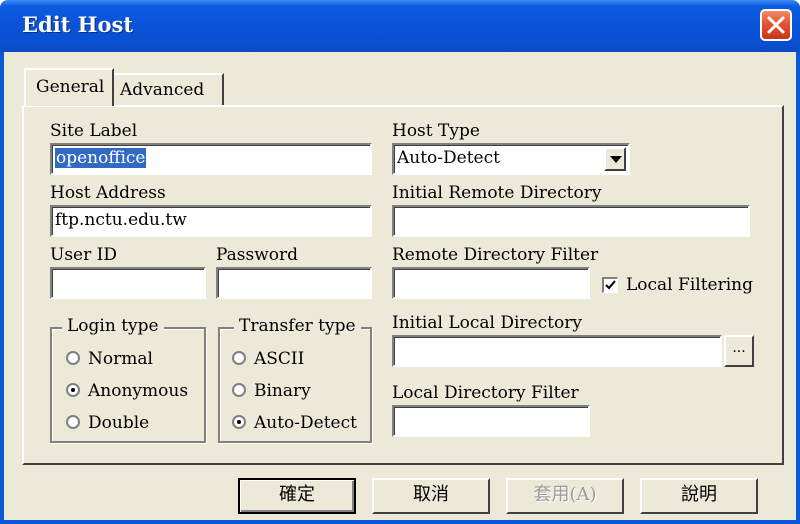 The width and height of the screenshot is (800, 524). I want to click on login-type-normal-radio: Normal, so click(109, 359).